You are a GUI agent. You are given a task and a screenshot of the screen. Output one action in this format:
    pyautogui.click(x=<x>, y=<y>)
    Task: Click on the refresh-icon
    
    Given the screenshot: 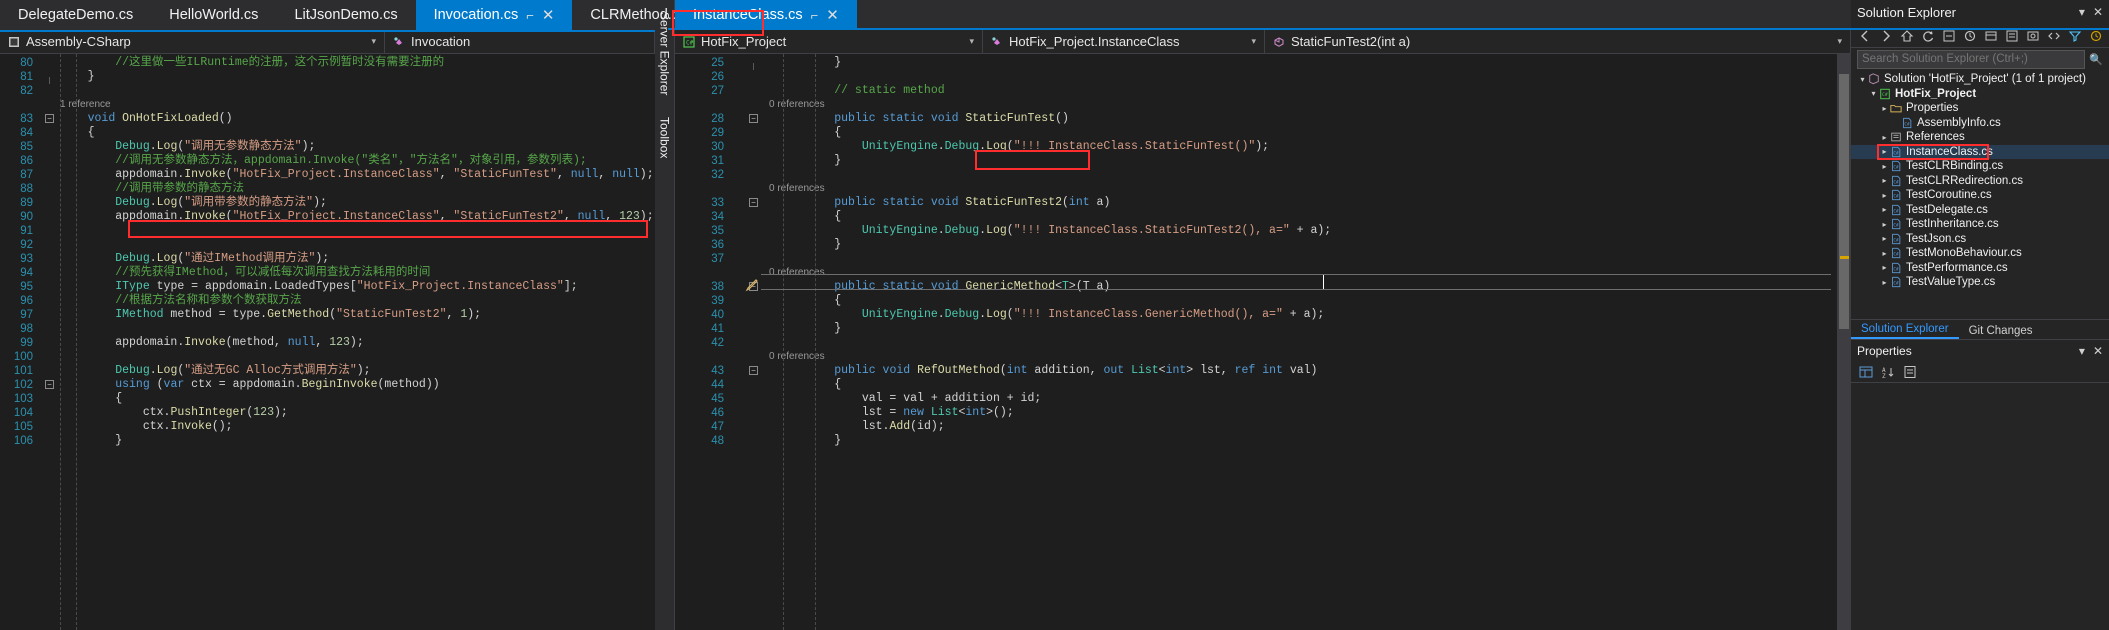 What is the action you would take?
    pyautogui.click(x=1928, y=36)
    